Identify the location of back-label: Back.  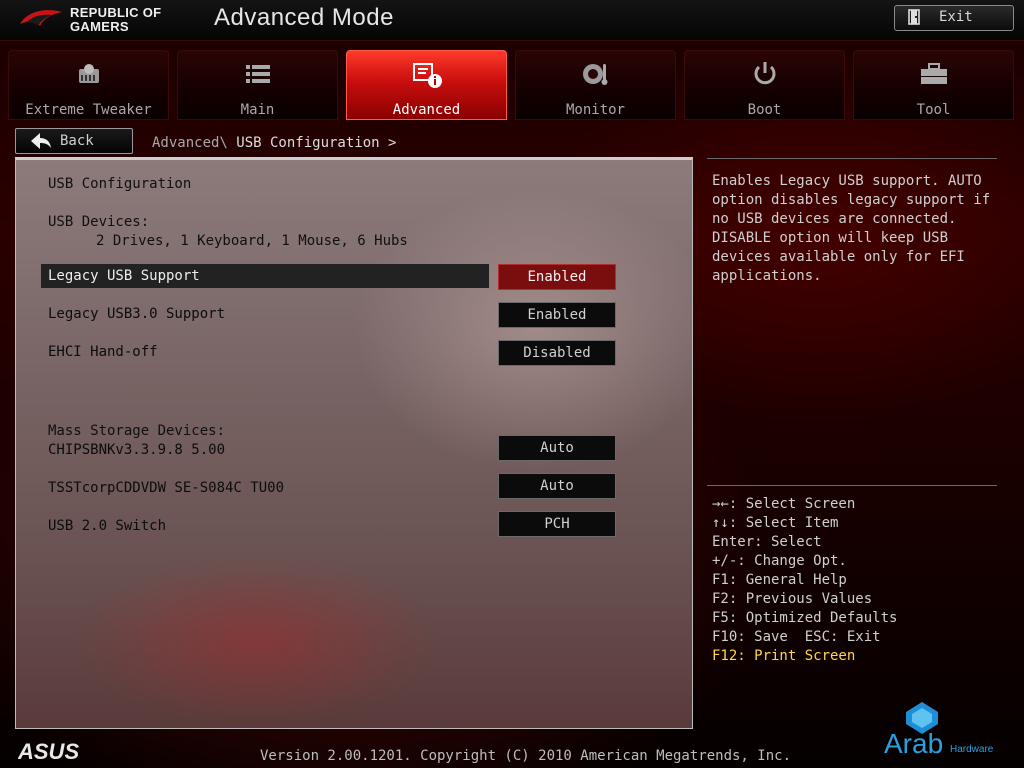
(77, 141).